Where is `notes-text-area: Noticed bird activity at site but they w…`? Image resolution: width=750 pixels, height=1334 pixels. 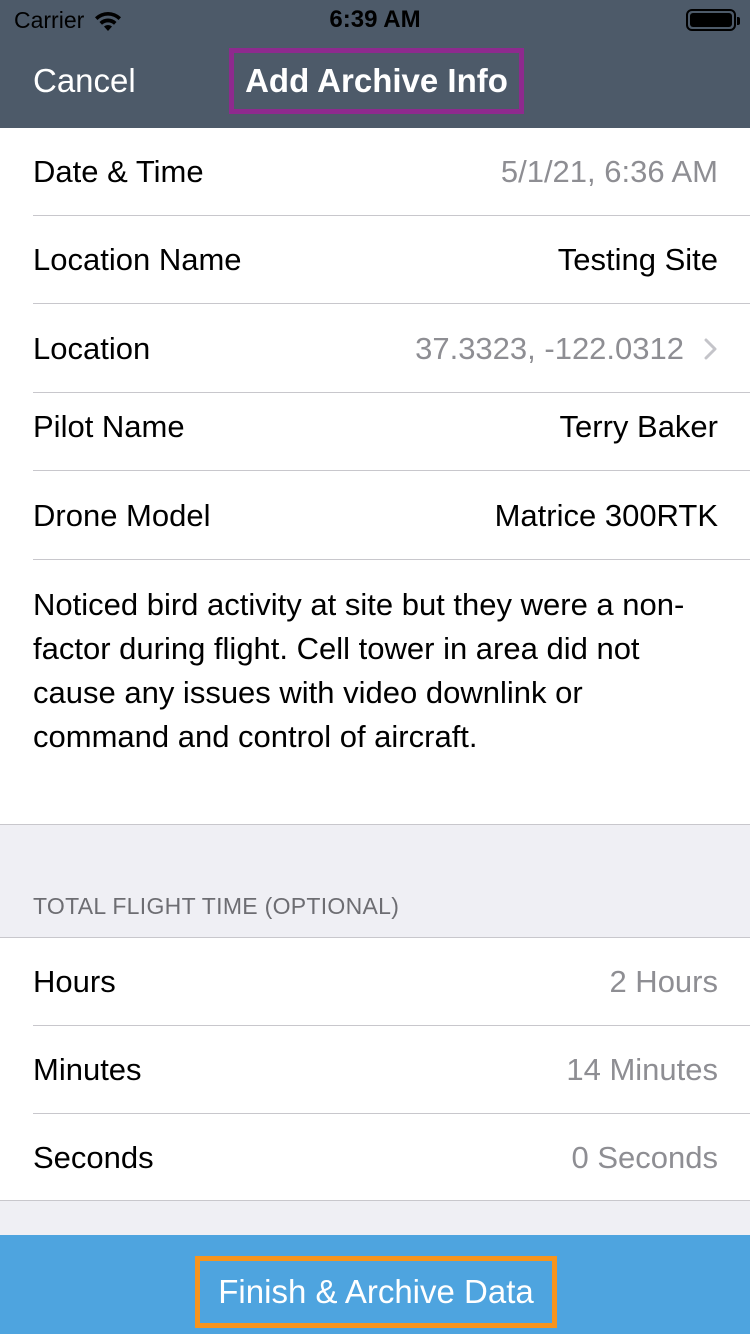 notes-text-area: Noticed bird activity at site but they w… is located at coordinates (378, 671).